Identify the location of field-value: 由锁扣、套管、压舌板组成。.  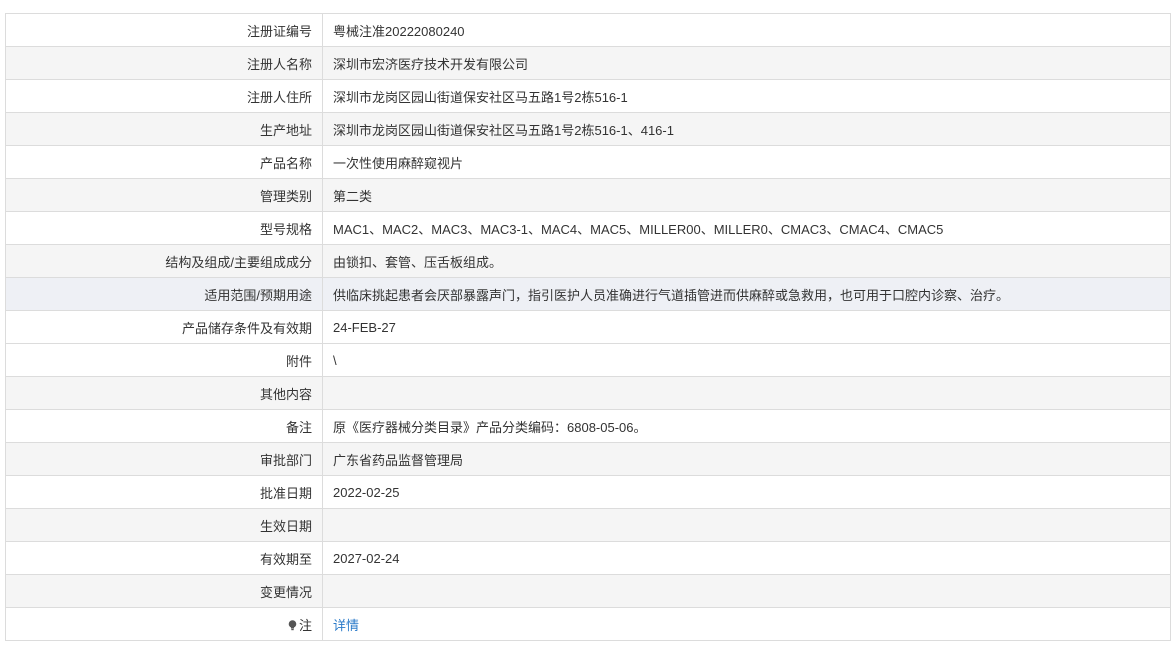
(746, 261).